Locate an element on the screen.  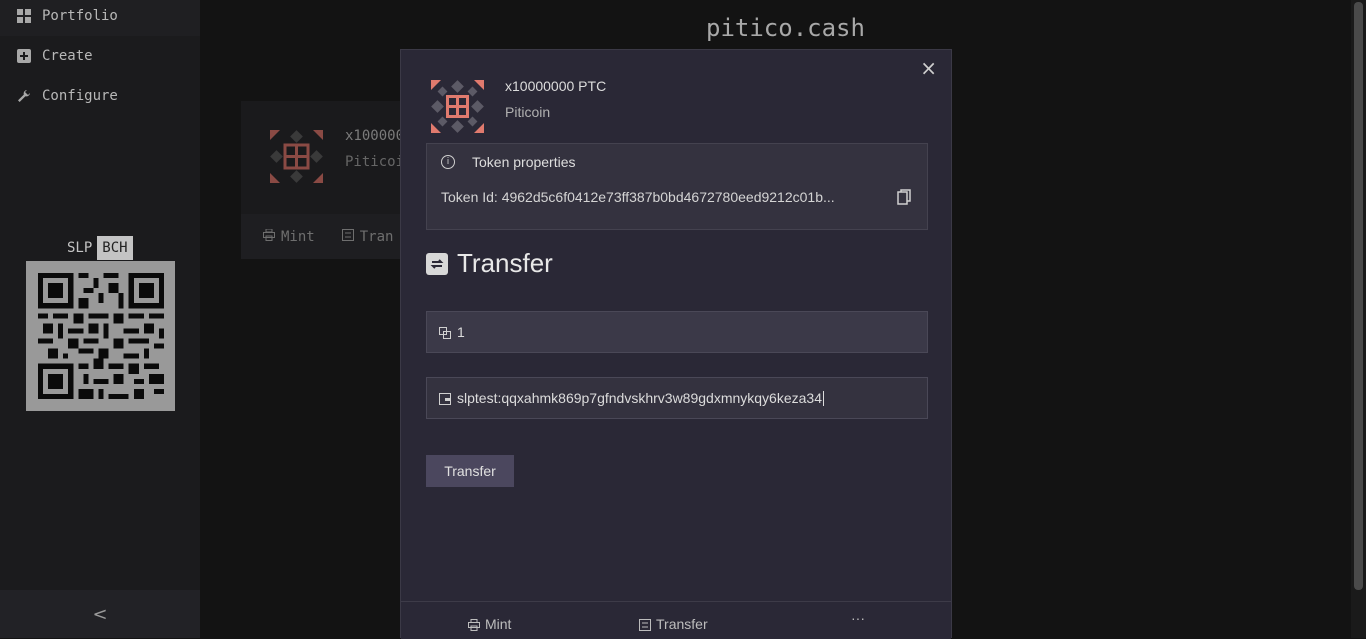
mint-label: Mint is located at coordinates (498, 624).